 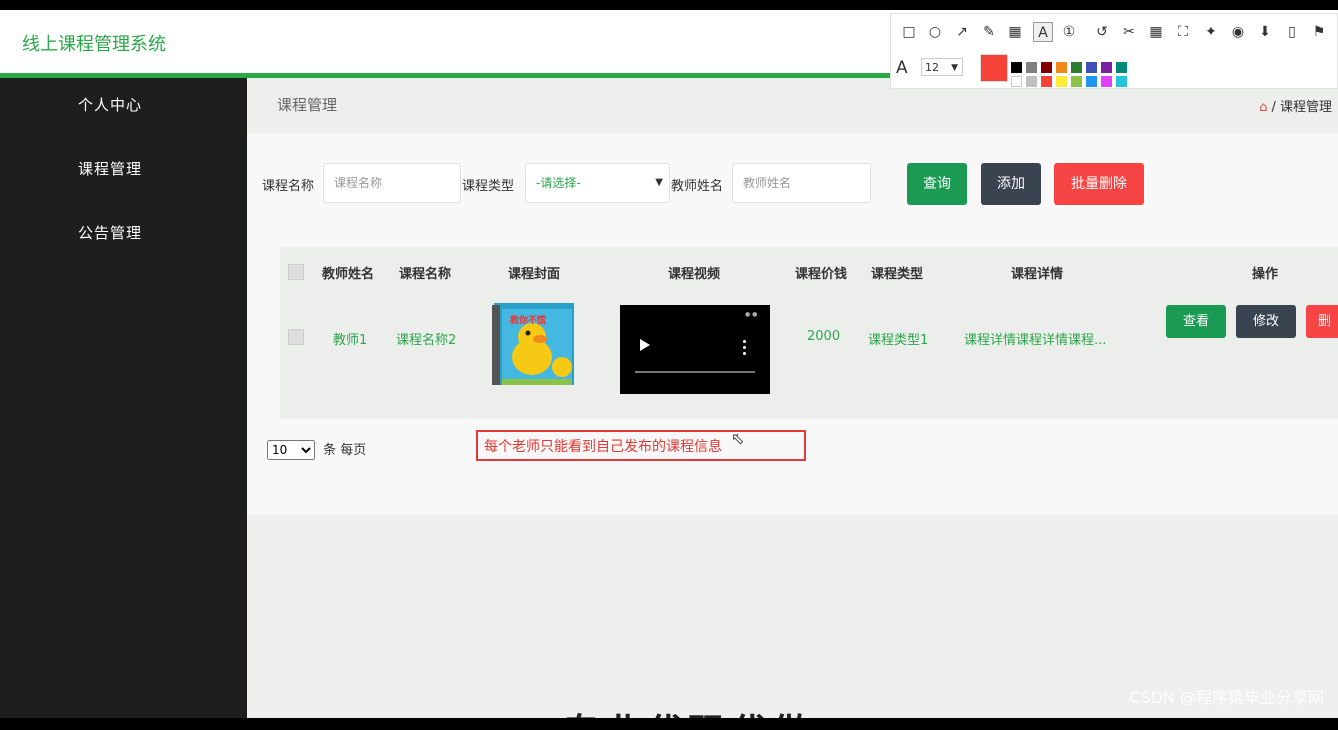 What do you see at coordinates (528, 321) in the screenshot?
I see `cover-title: 教你不慌` at bounding box center [528, 321].